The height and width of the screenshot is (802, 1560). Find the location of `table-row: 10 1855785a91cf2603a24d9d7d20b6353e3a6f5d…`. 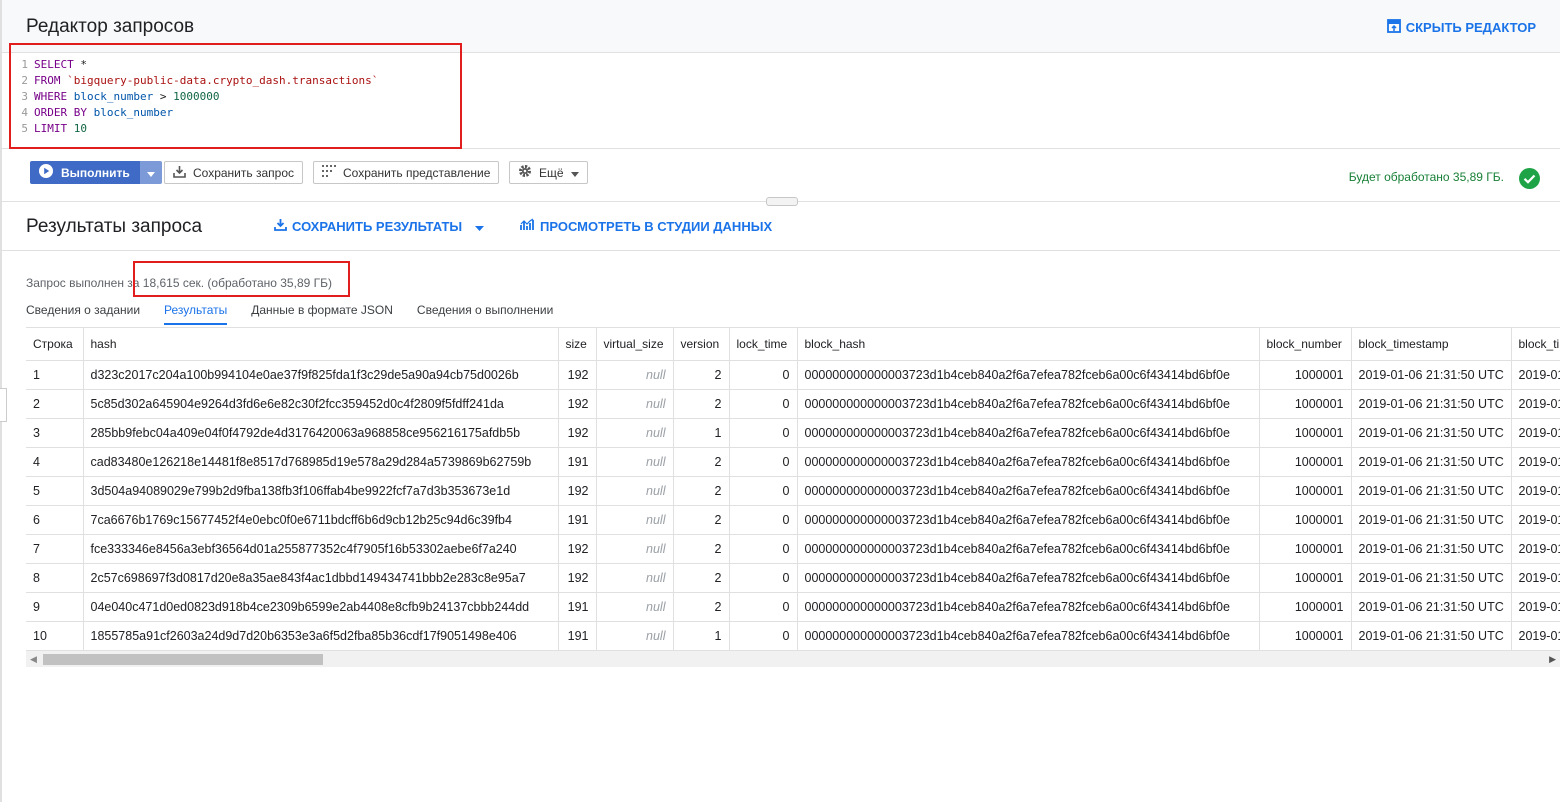

table-row: 10 1855785a91cf2603a24d9d7d20b6353e3a6f5d… is located at coordinates (793, 635).